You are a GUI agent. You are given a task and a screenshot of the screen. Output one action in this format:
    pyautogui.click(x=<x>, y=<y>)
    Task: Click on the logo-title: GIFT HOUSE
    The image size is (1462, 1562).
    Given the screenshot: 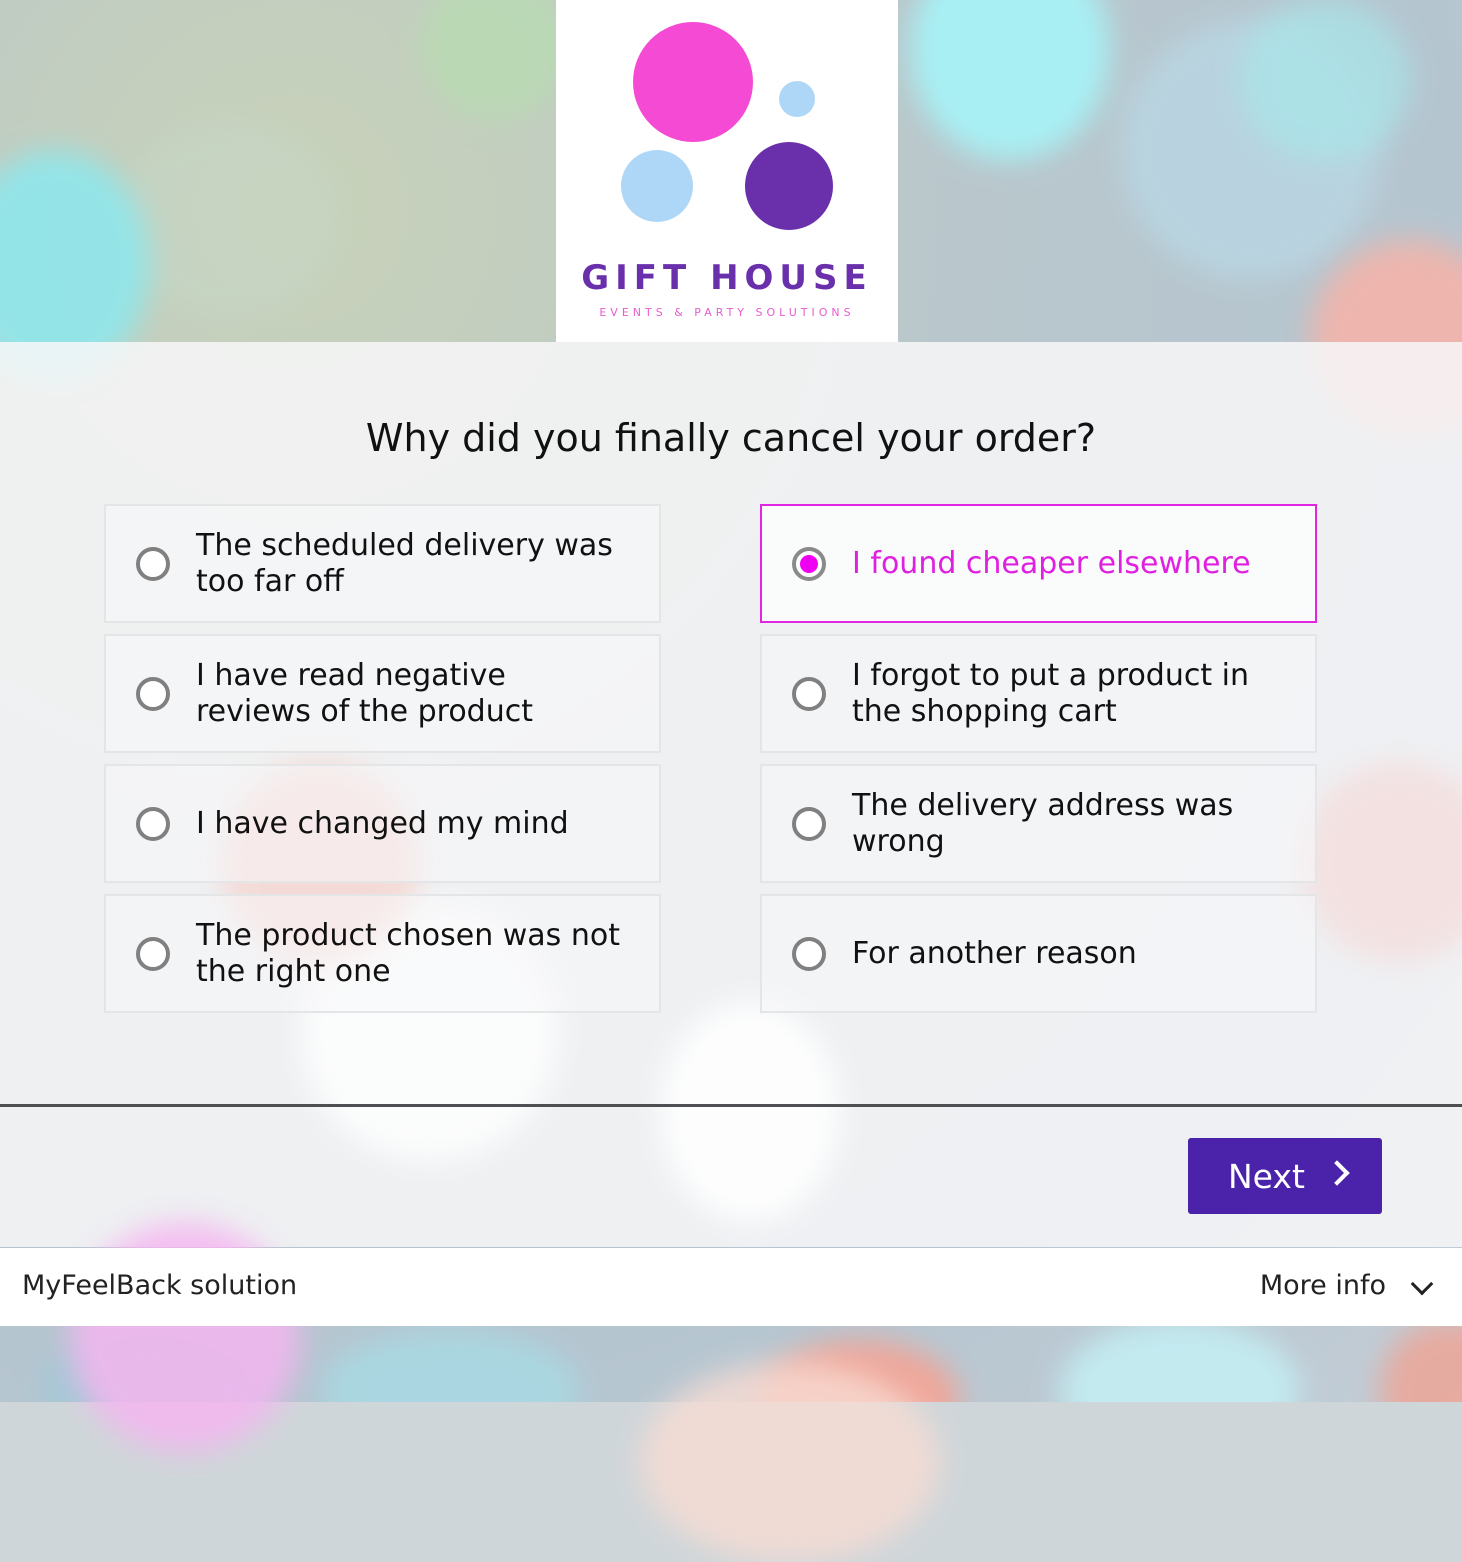 What is the action you would take?
    pyautogui.click(x=727, y=278)
    